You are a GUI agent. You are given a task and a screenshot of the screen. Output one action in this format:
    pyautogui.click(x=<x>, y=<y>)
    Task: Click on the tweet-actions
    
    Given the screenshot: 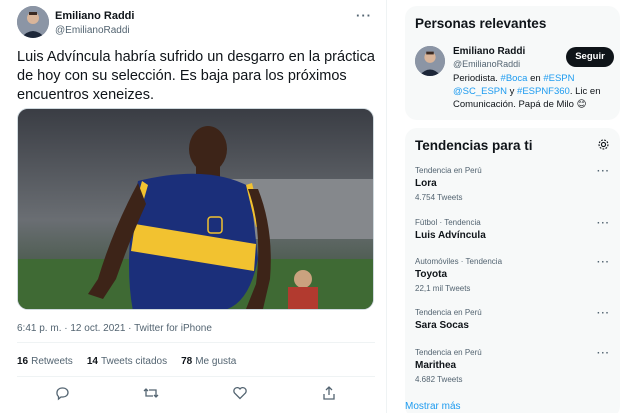 What is the action you would take?
    pyautogui.click(x=196, y=393)
    